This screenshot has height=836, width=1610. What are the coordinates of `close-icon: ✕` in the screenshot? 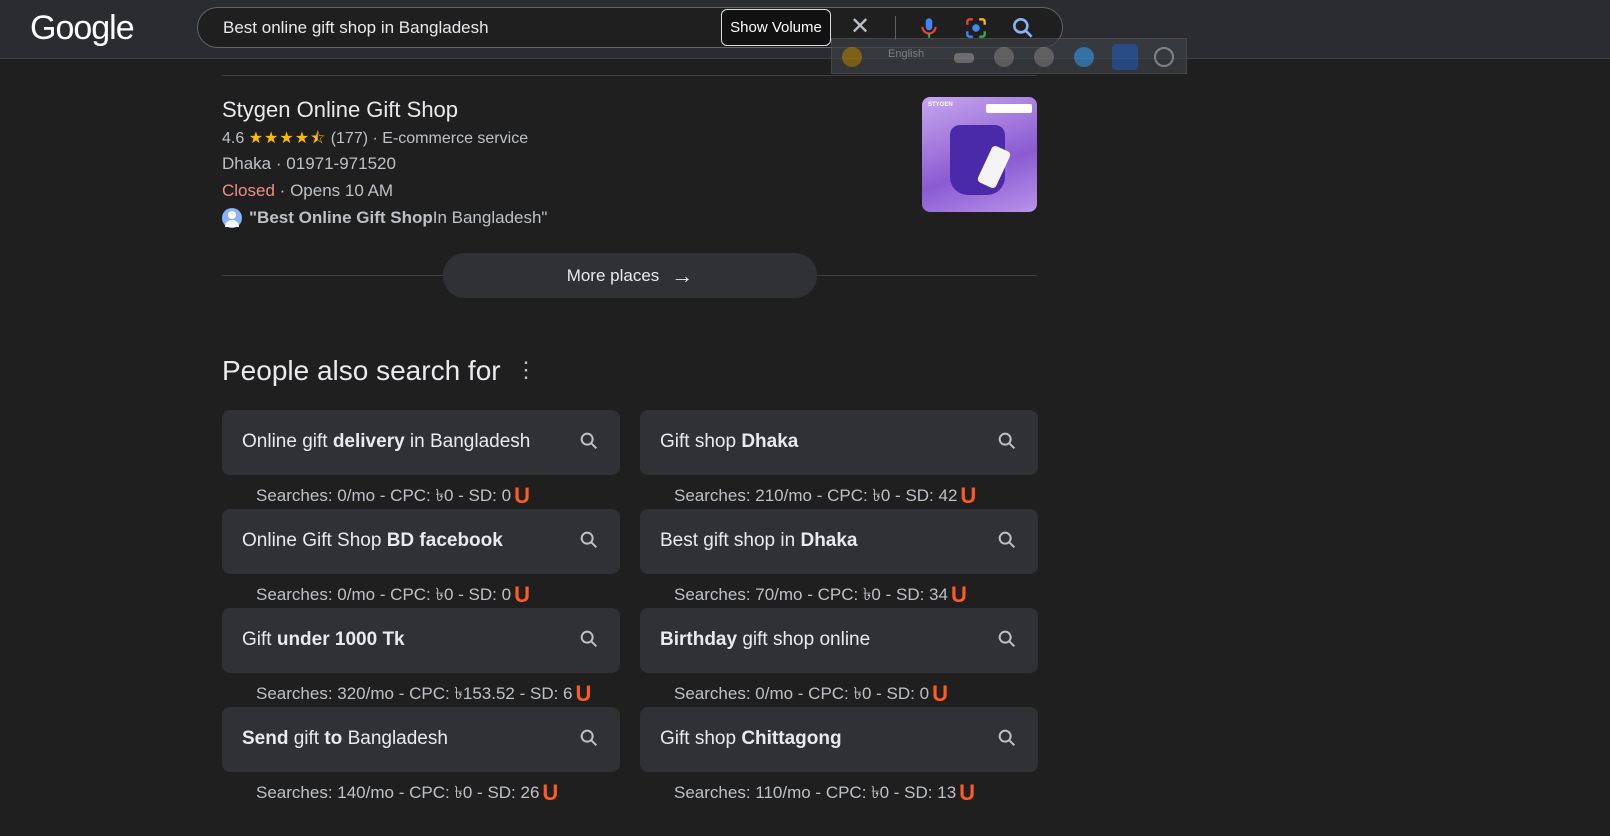 It's located at (860, 27).